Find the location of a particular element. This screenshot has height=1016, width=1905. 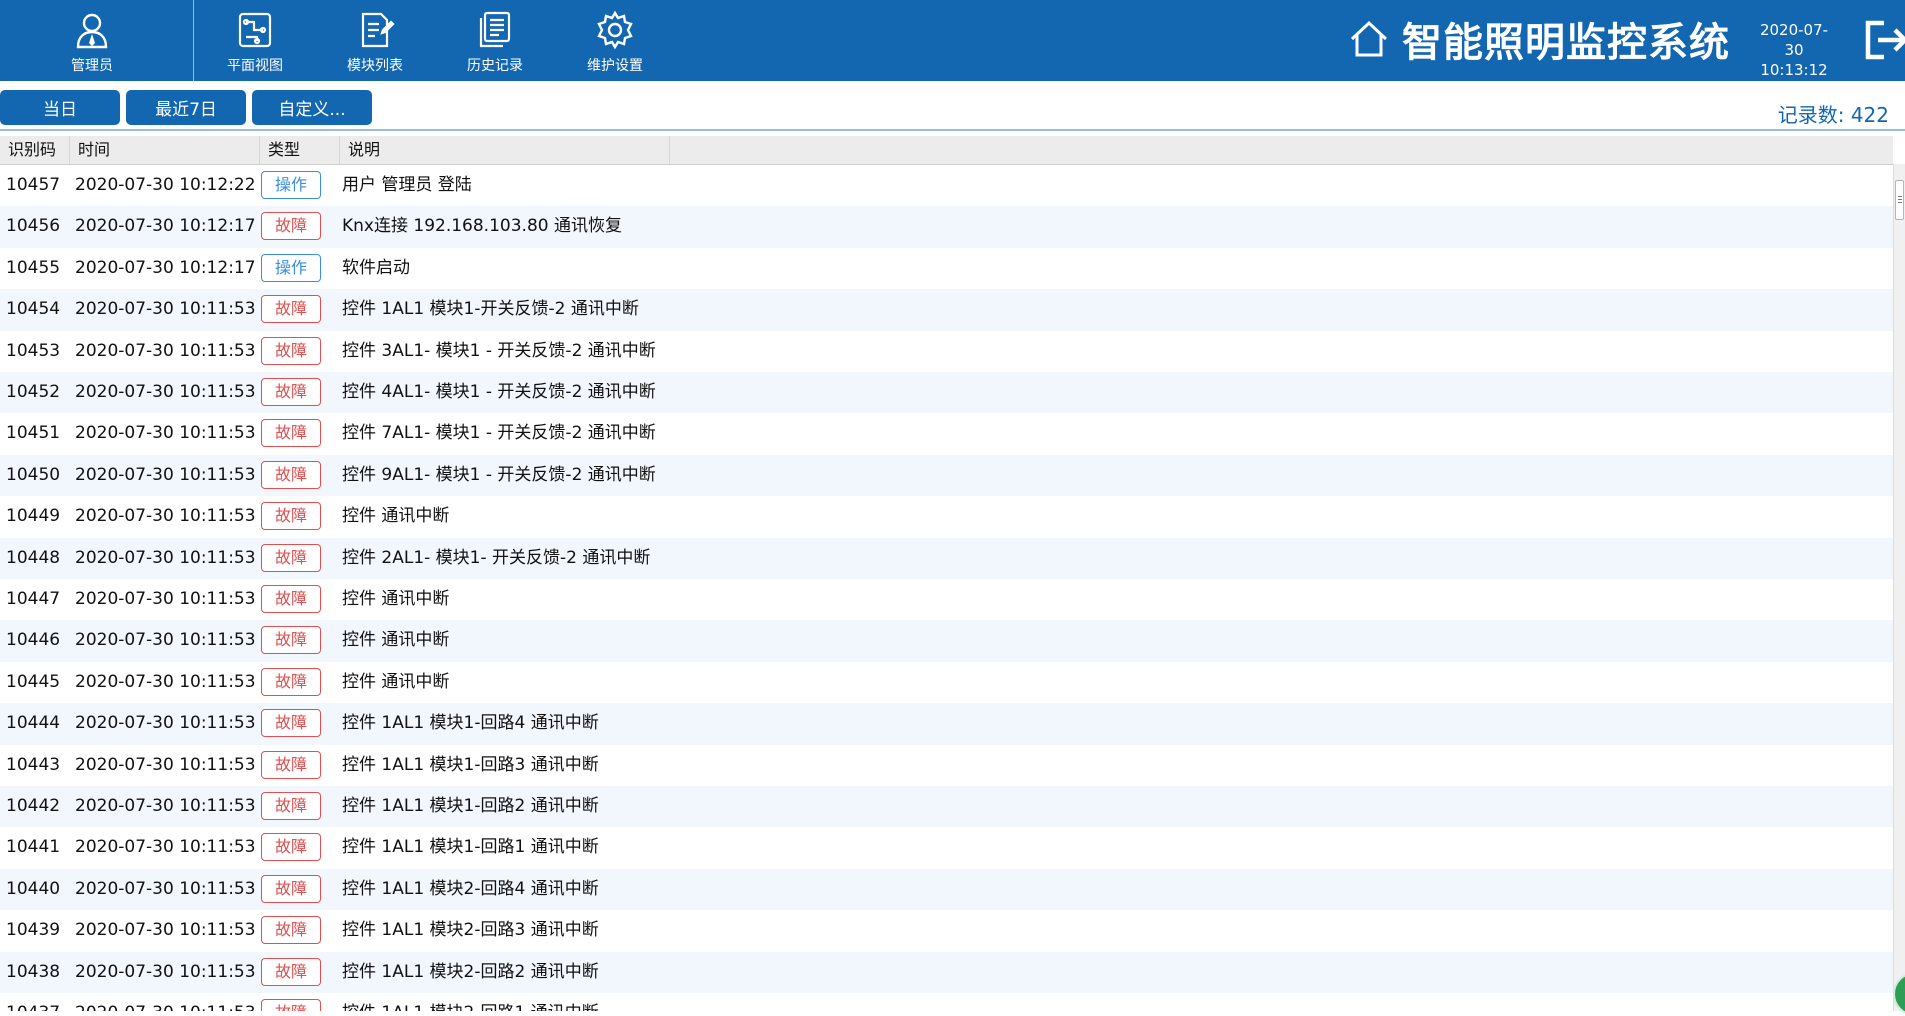

row-id: 10445 is located at coordinates (33, 681).